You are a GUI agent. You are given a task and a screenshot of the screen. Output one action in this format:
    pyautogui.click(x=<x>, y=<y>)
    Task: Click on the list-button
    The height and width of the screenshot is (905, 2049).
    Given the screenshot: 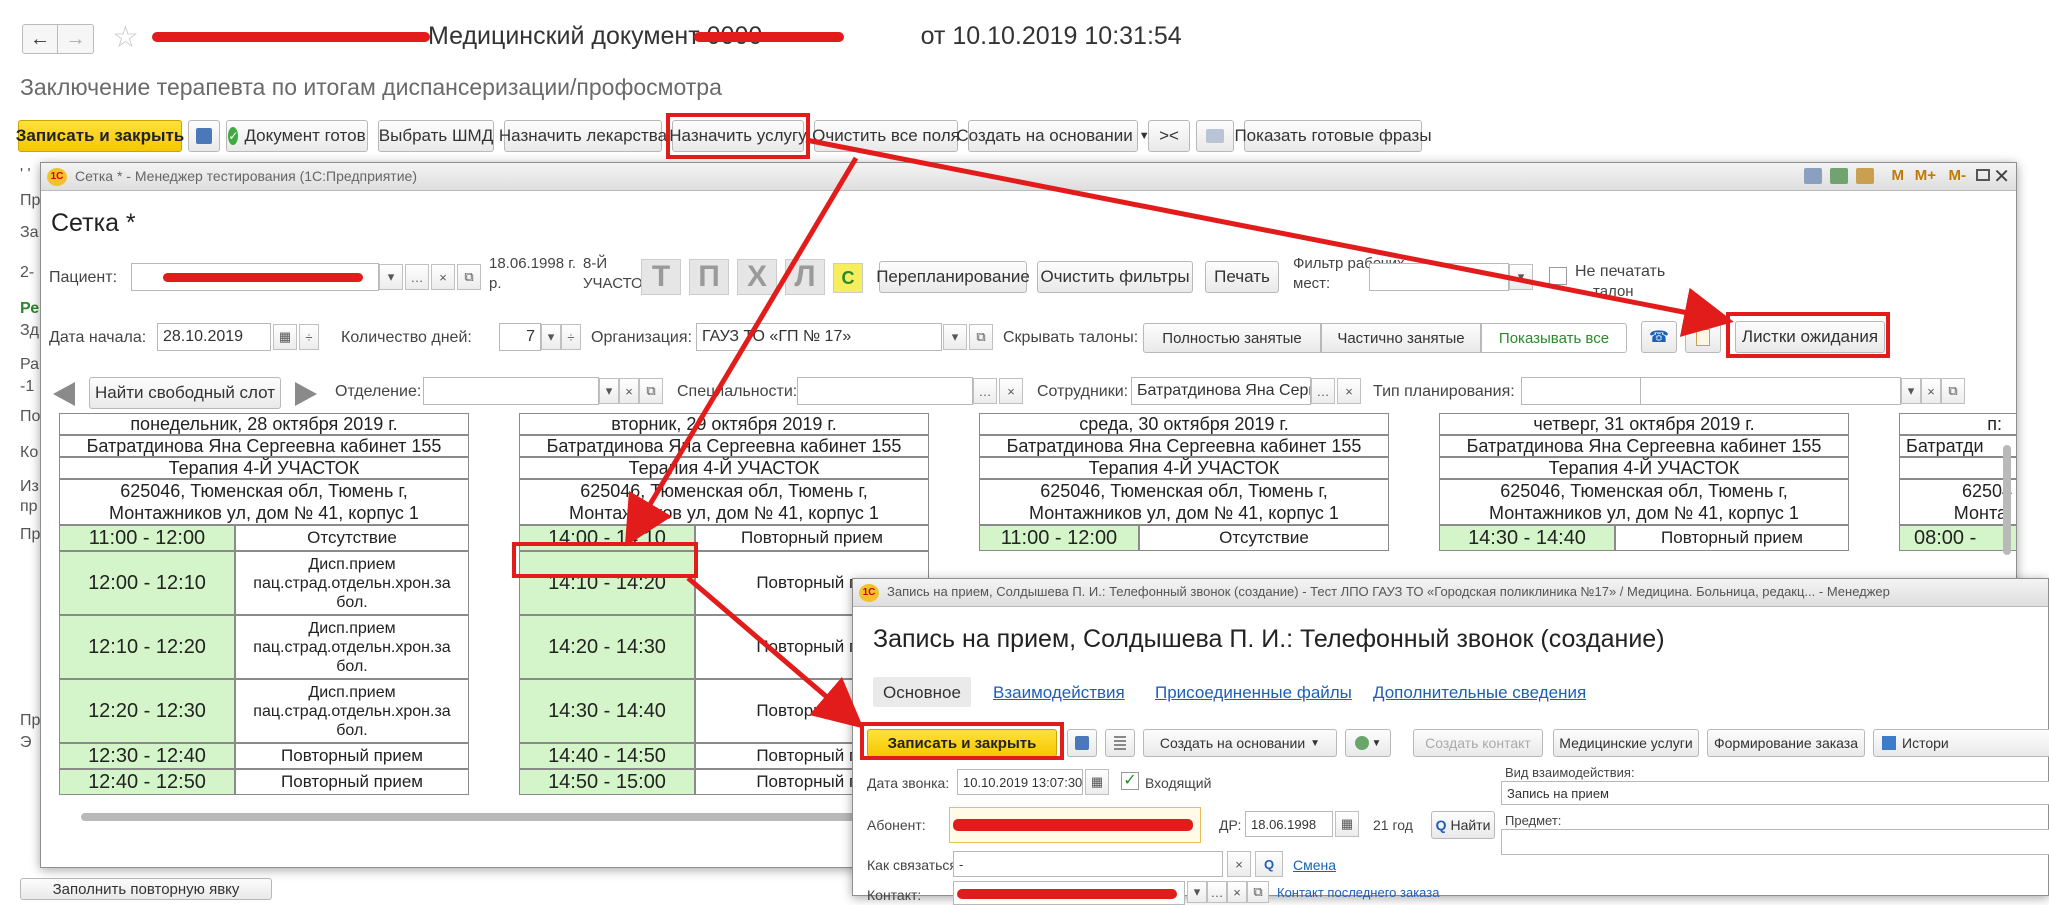 What is the action you would take?
    pyautogui.click(x=1120, y=743)
    